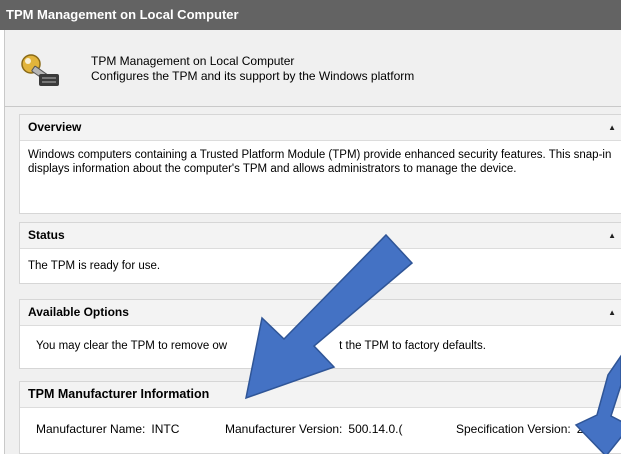 This screenshot has height=454, width=621. I want to click on status-text: The TPM is ready for use., so click(94, 266).